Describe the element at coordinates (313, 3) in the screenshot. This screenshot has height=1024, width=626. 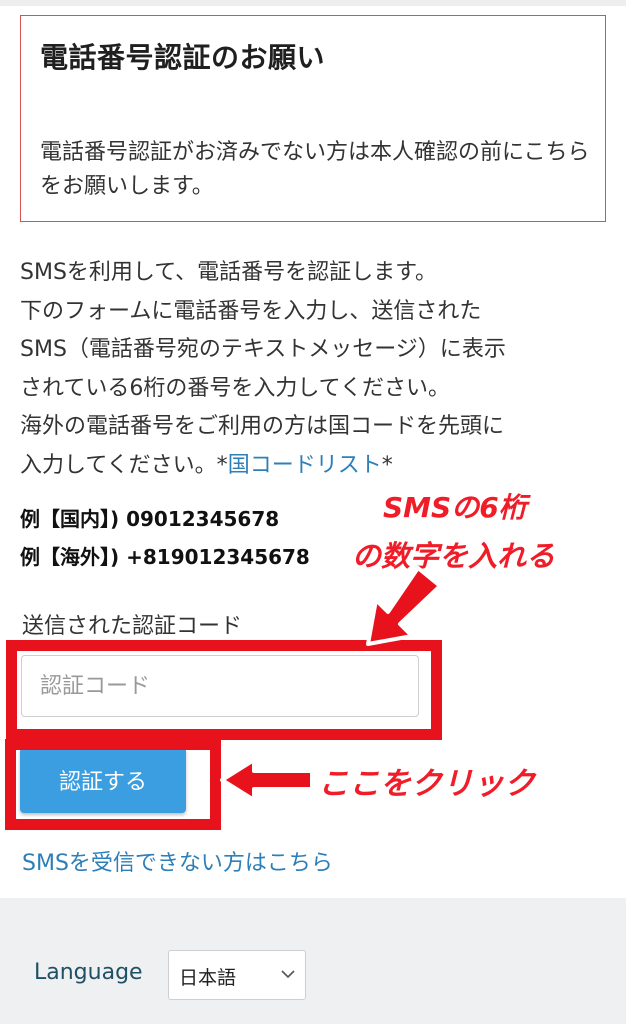
I see `top-strip` at that location.